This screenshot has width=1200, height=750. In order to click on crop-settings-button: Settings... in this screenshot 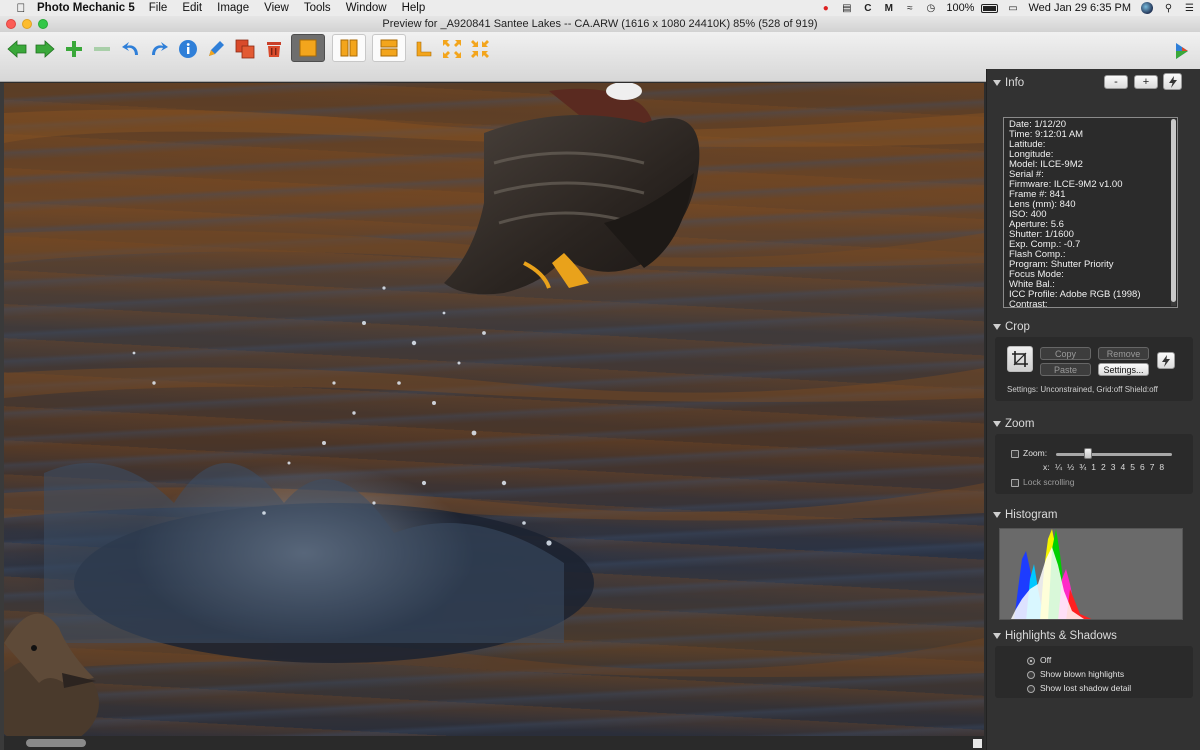, I will do `click(1123, 369)`.